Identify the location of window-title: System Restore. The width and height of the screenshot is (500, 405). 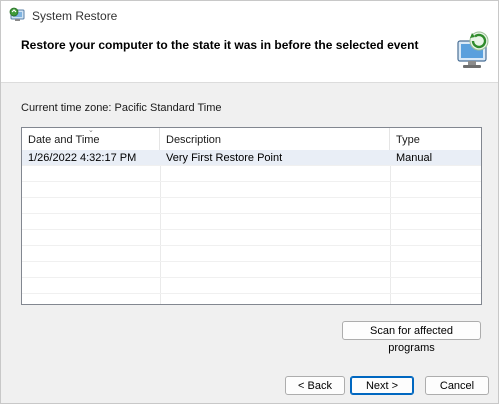
(75, 16).